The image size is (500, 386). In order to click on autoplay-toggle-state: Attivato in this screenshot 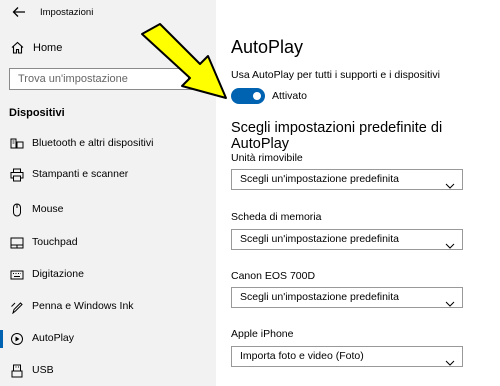, I will do `click(290, 96)`.